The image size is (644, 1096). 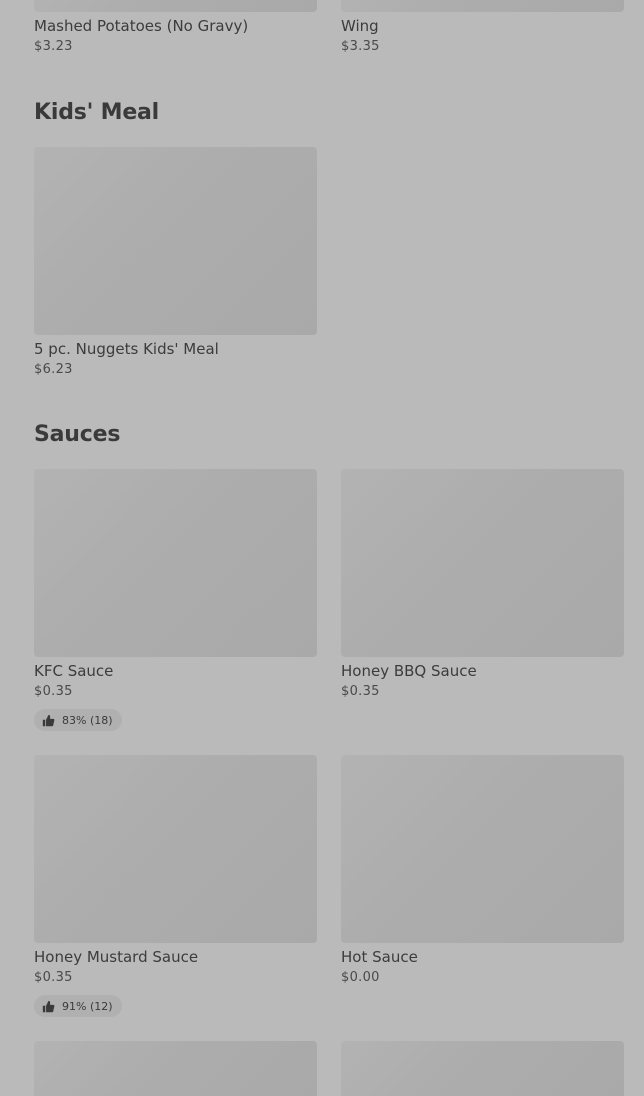 I want to click on menu-item-card: Honey Mustard Sauce $0.35 91% (12), so click(x=175, y=886).